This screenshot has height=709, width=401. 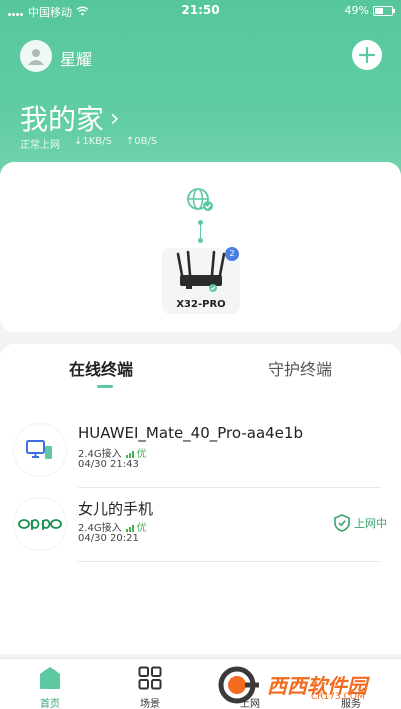 I want to click on watermark-logo-icon, so click(x=238, y=684).